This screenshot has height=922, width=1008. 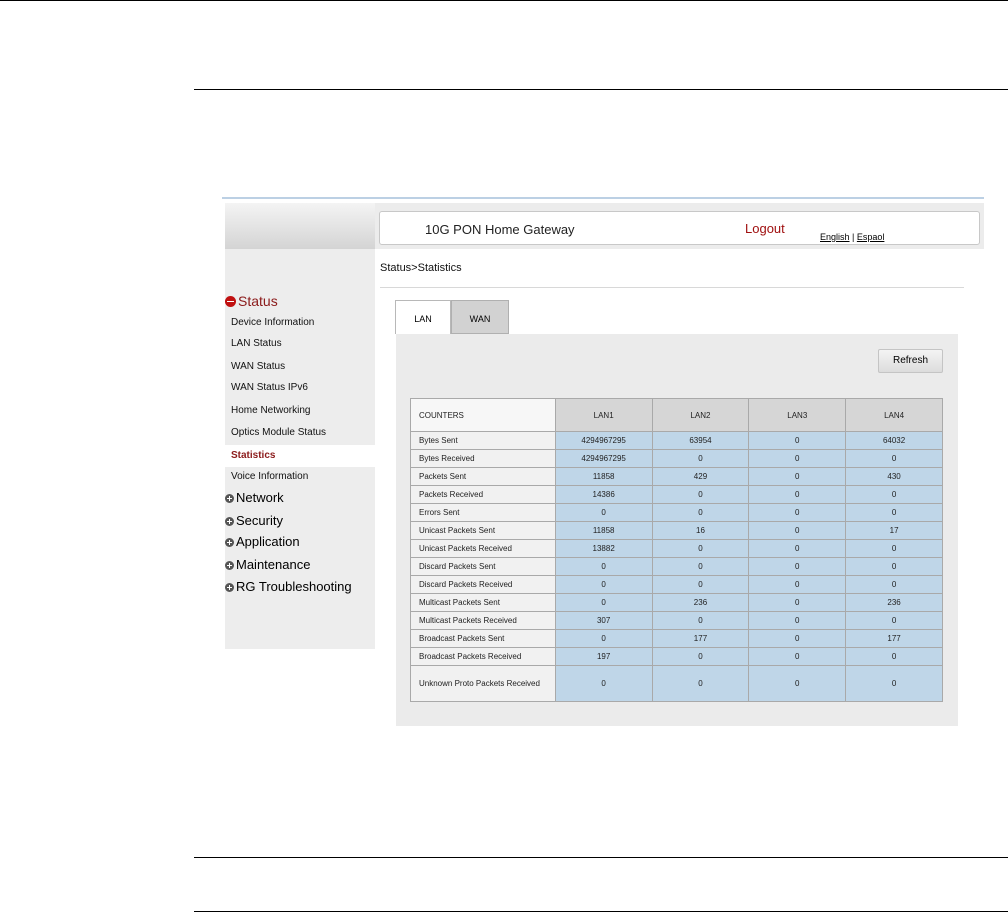 I want to click on table-row: Packets Received 14386 0 0 0, so click(x=676, y=494).